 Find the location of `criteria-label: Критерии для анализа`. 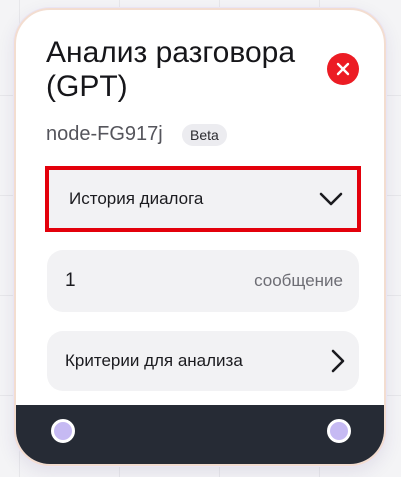

criteria-label: Критерии для анализа is located at coordinates (154, 360).